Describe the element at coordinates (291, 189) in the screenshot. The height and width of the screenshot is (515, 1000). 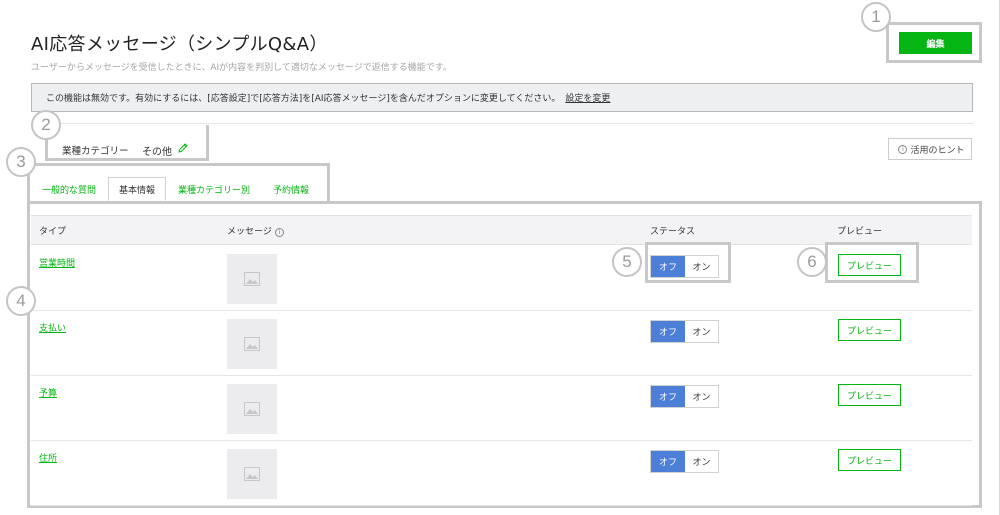
I see `tab-reservation: 予約情報` at that location.